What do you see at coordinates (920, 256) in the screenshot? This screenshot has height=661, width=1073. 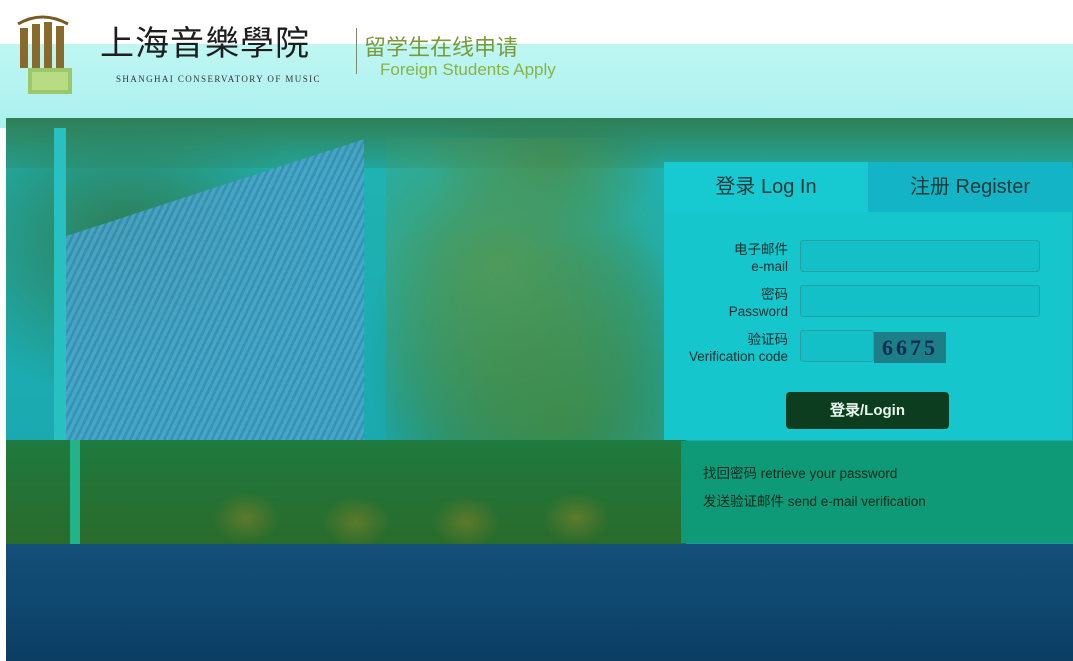 I see `email-field` at bounding box center [920, 256].